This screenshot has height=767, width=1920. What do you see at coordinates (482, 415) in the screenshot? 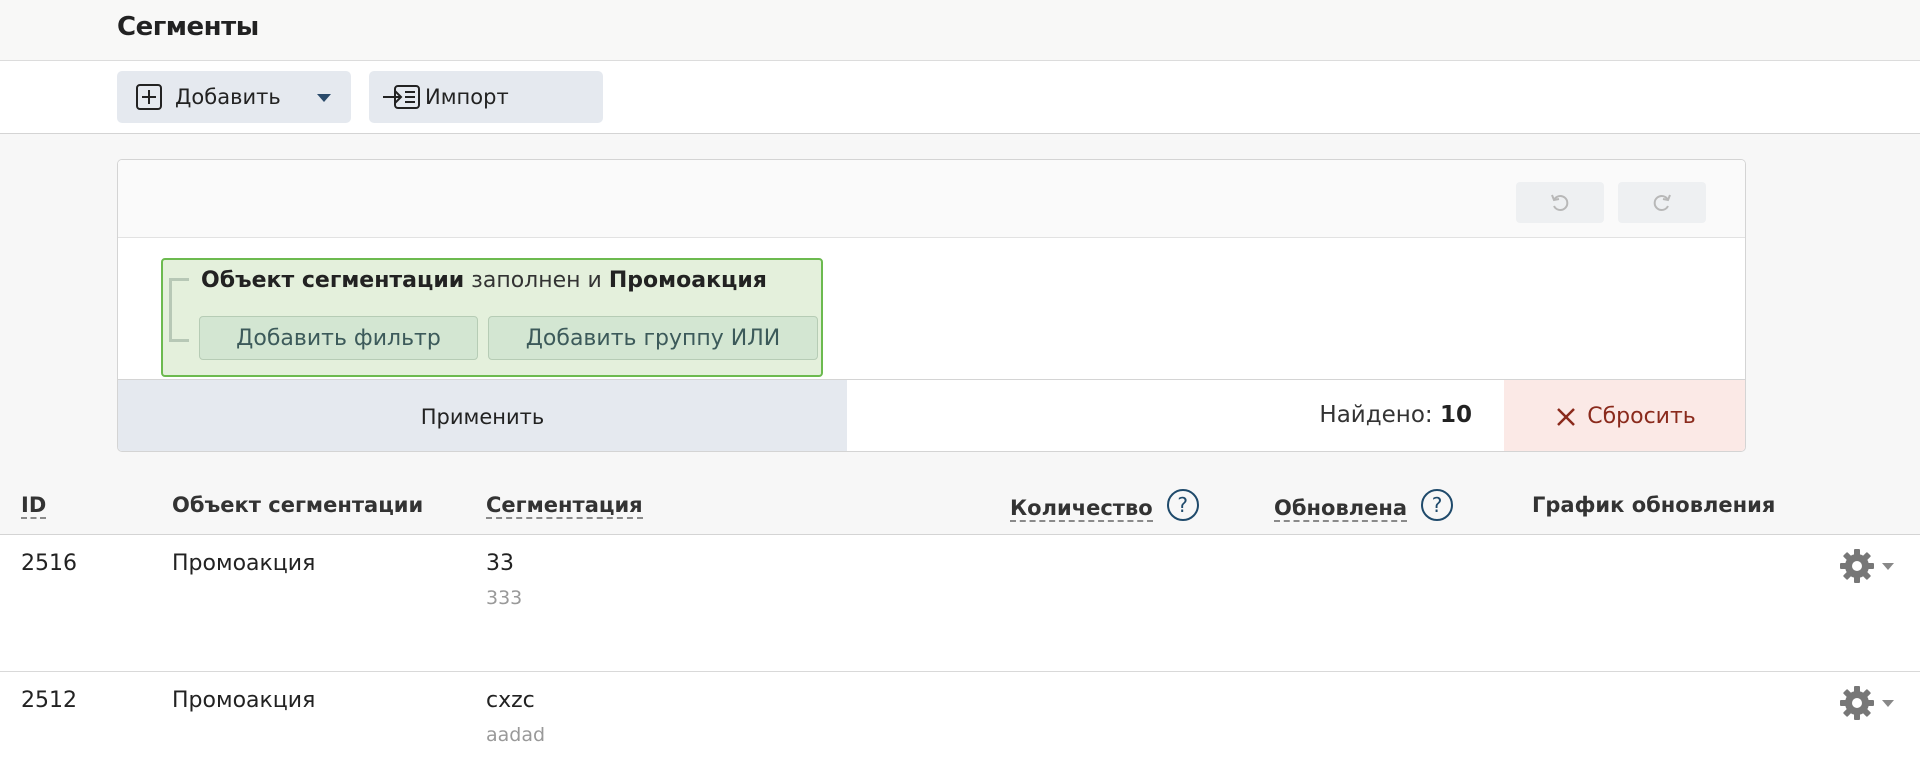
I see `apply-button: Применить` at bounding box center [482, 415].